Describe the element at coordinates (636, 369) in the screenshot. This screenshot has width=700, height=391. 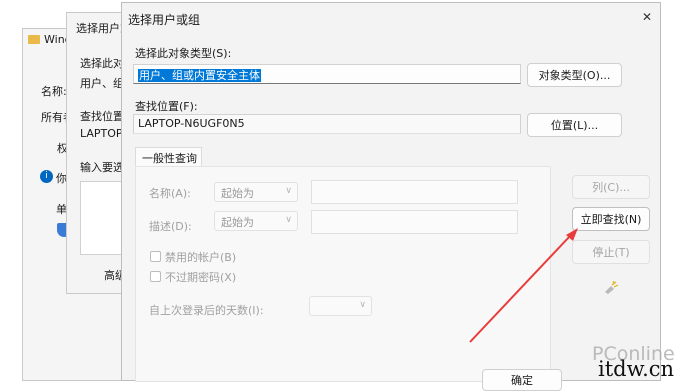
I see `watermark-site: itdw.cn` at that location.